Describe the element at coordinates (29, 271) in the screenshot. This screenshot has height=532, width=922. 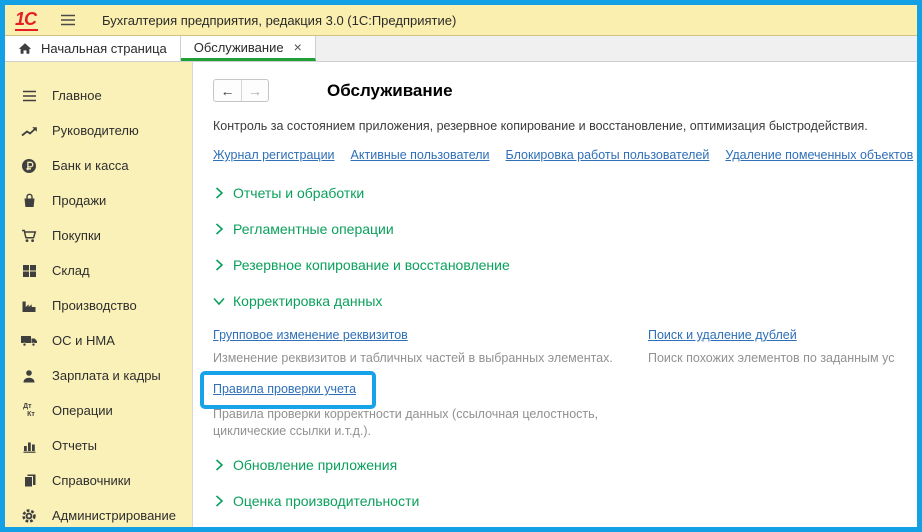
I see `warehouse-icon` at that location.